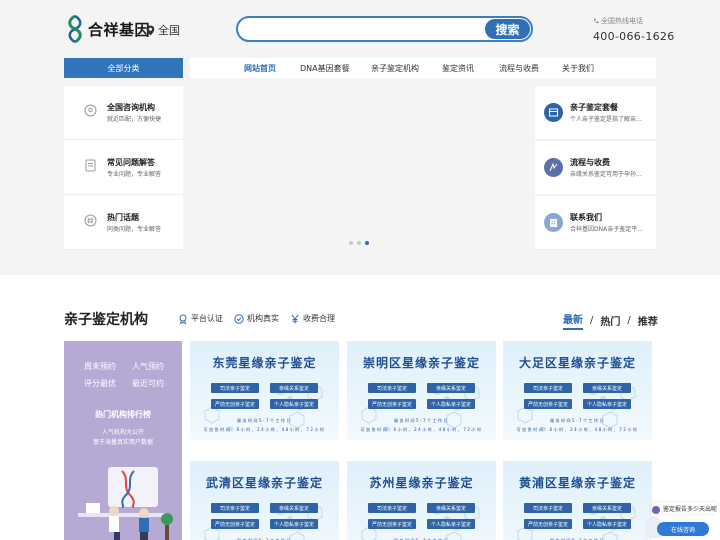  What do you see at coordinates (183, 319) in the screenshot?
I see `certified-icon` at bounding box center [183, 319].